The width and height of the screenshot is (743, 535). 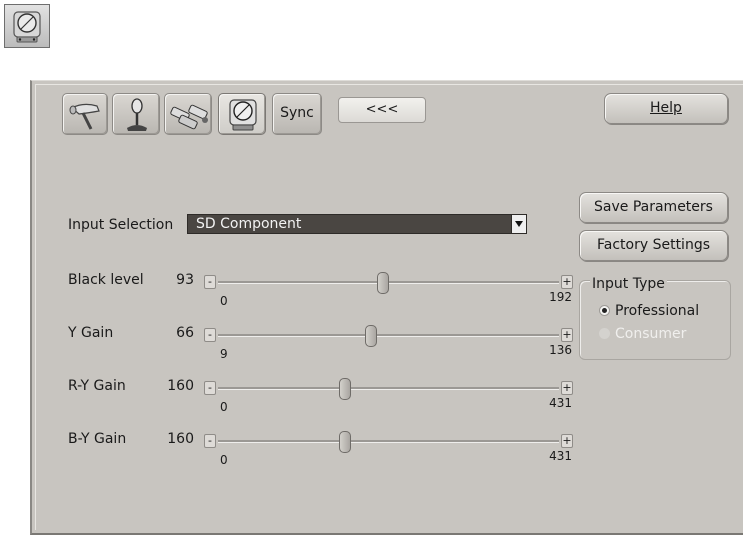 What do you see at coordinates (651, 334) in the screenshot?
I see `radio-label: Consumer` at bounding box center [651, 334].